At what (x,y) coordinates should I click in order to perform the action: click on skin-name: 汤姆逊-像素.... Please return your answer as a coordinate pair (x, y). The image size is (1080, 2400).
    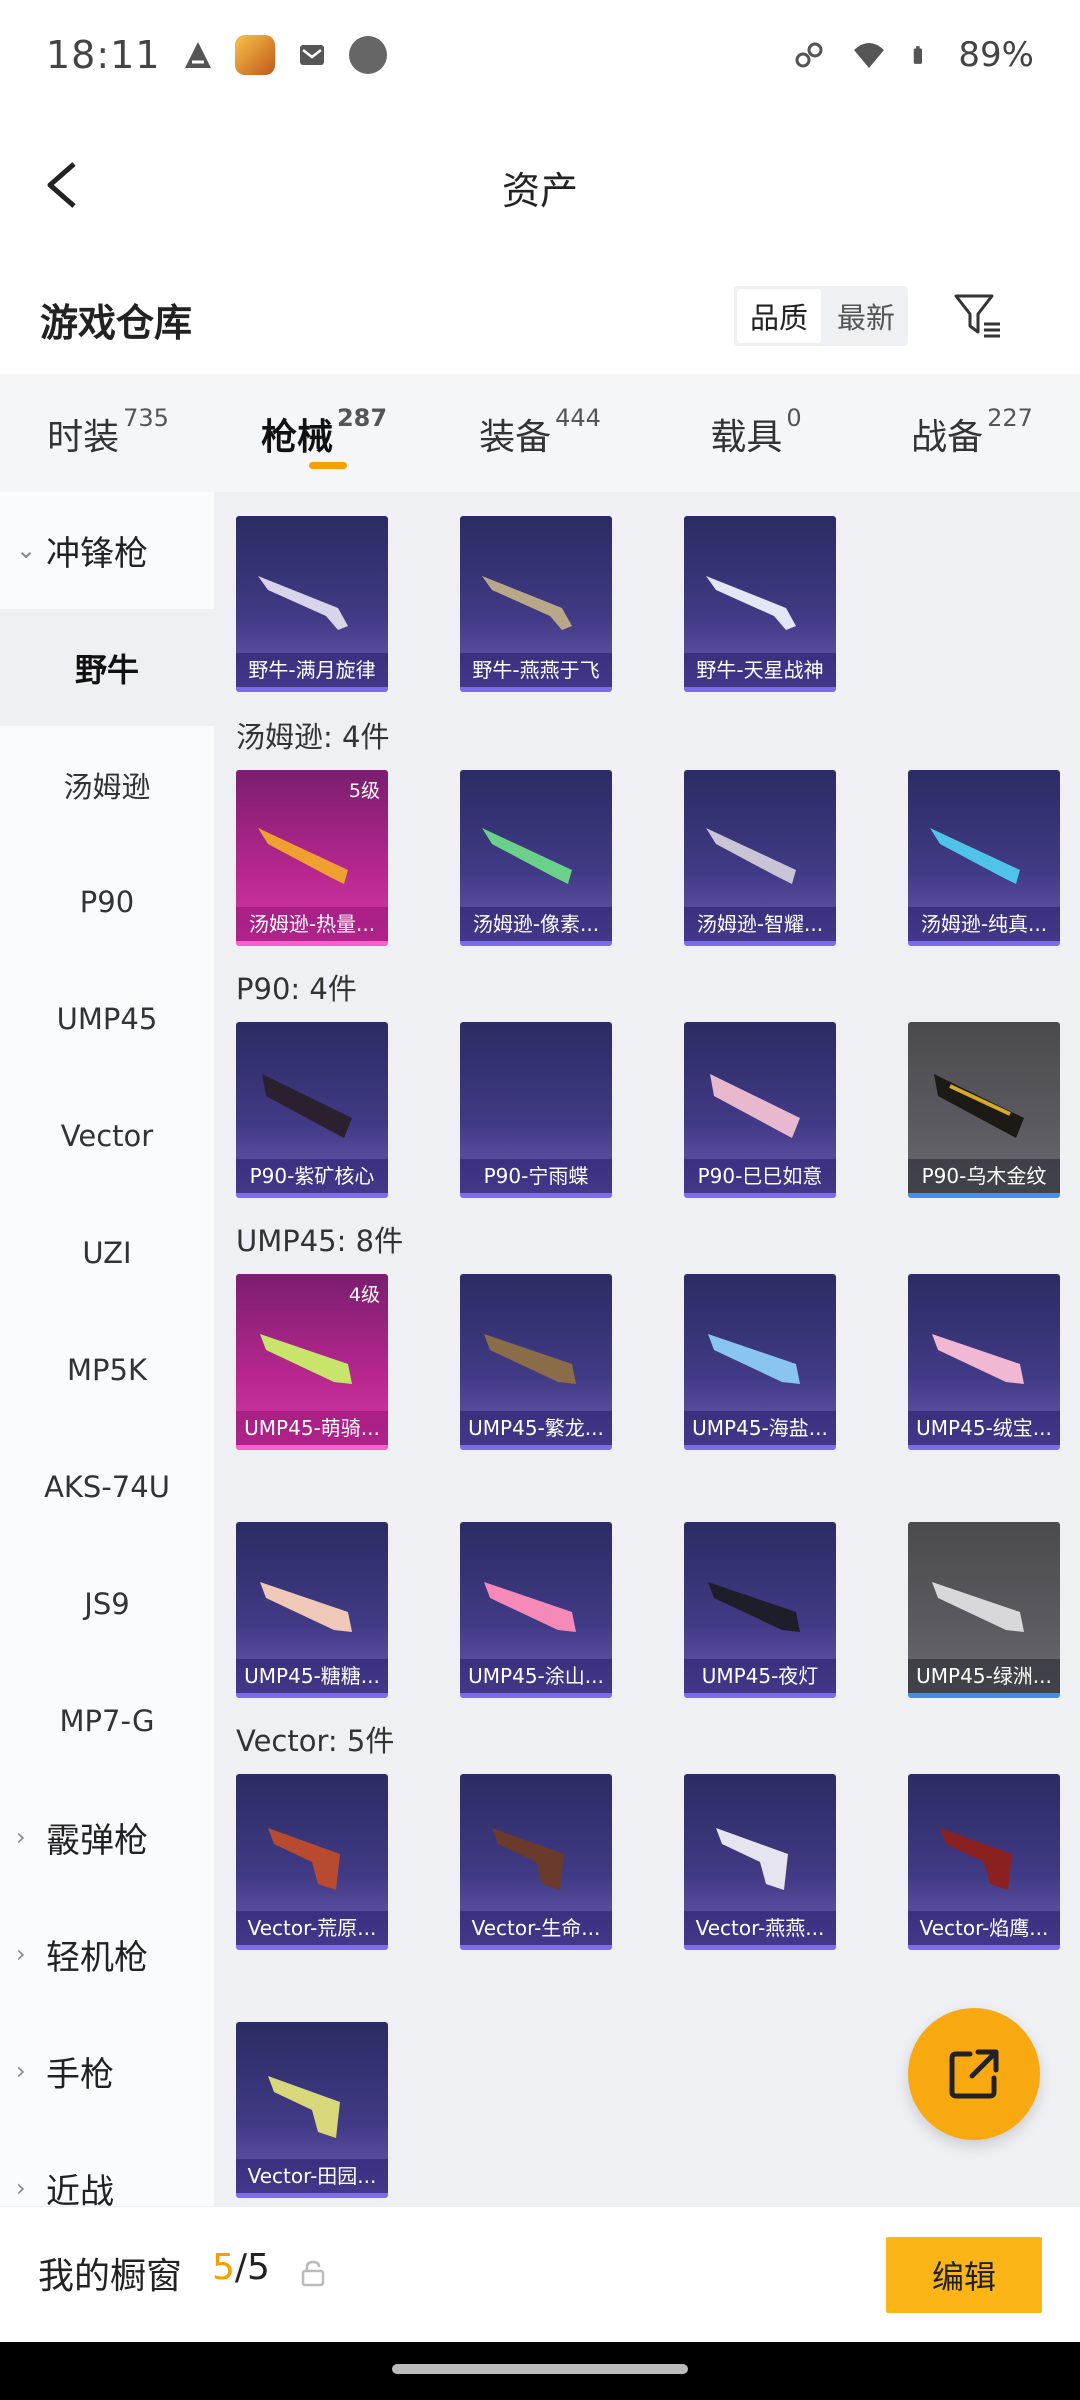
    Looking at the image, I should click on (536, 924).